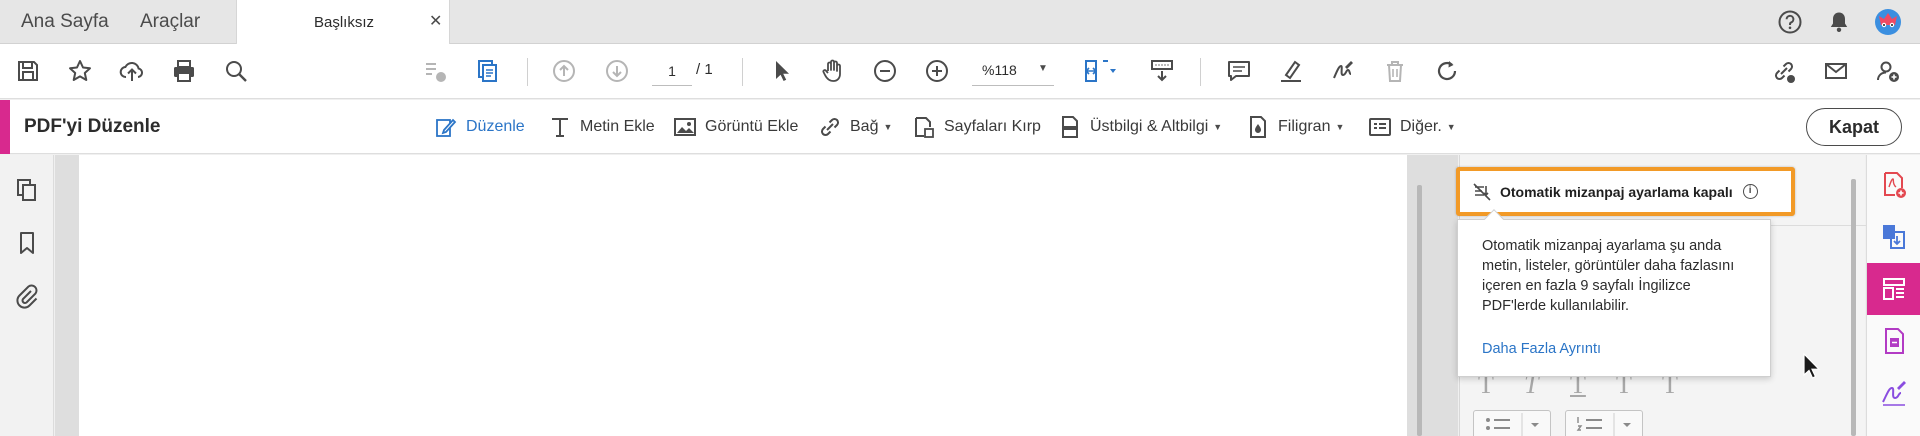 Image resolution: width=1920 pixels, height=436 pixels. What do you see at coordinates (1258, 127) in the screenshot?
I see `watermark-icon` at bounding box center [1258, 127].